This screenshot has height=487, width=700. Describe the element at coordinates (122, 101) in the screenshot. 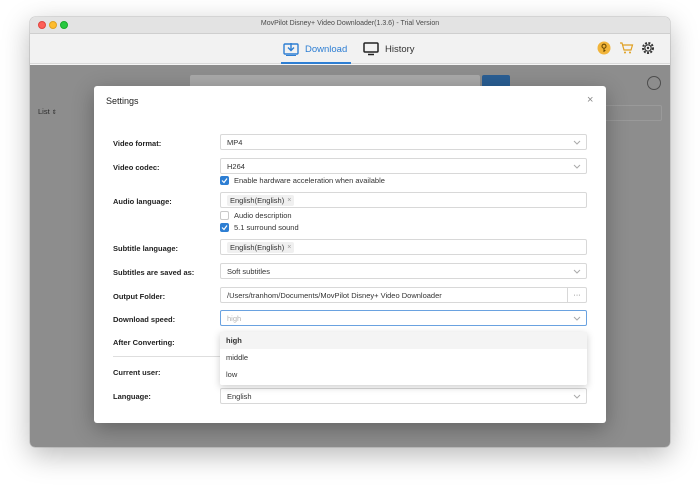

I see `dialog-title: Settings` at that location.